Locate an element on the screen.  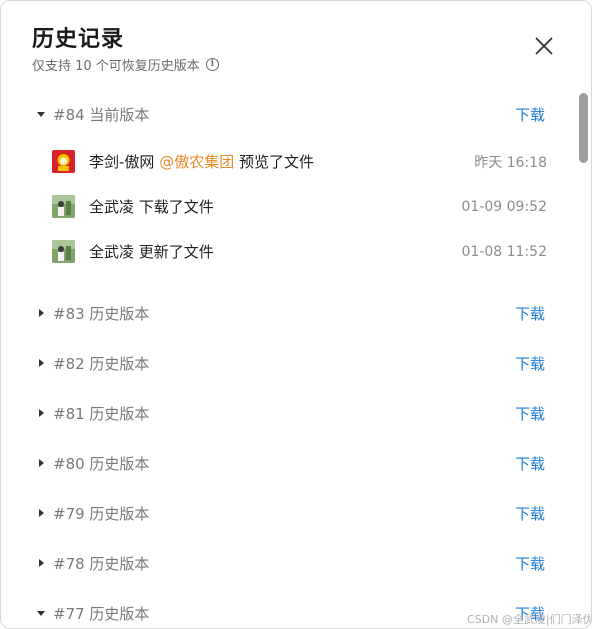
version-row-current: #84 当前版本 下载 is located at coordinates (286, 114).